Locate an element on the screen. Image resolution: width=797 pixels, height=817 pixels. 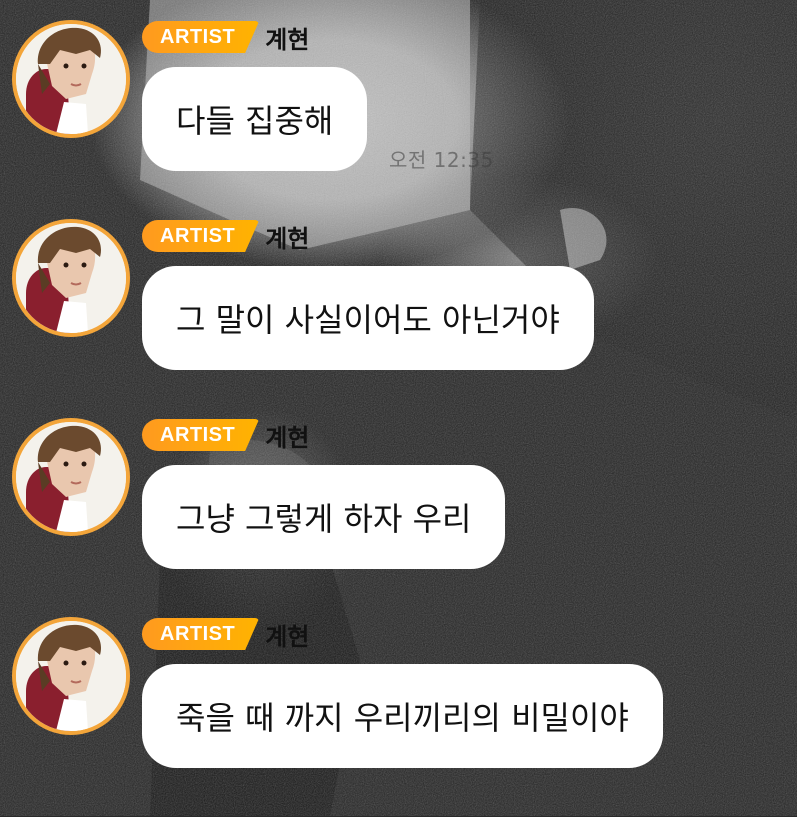
message-bubble: 죽을 때 까지 우리끼리의 비밀이야 is located at coordinates (402, 716).